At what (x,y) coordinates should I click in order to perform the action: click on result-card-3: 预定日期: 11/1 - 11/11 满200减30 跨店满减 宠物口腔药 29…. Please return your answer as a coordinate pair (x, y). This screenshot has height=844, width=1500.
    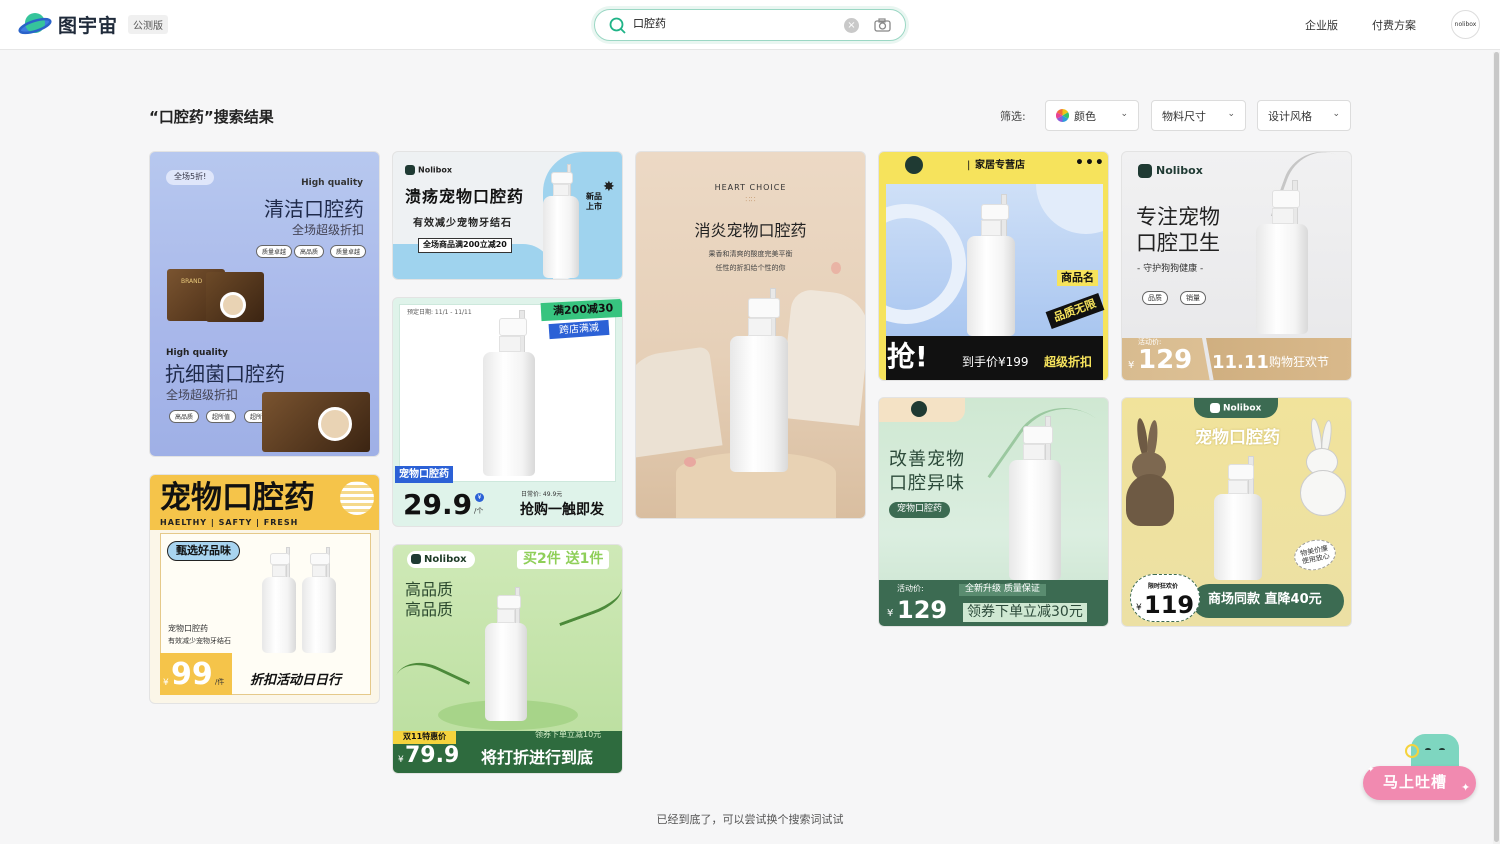
    Looking at the image, I should click on (507, 412).